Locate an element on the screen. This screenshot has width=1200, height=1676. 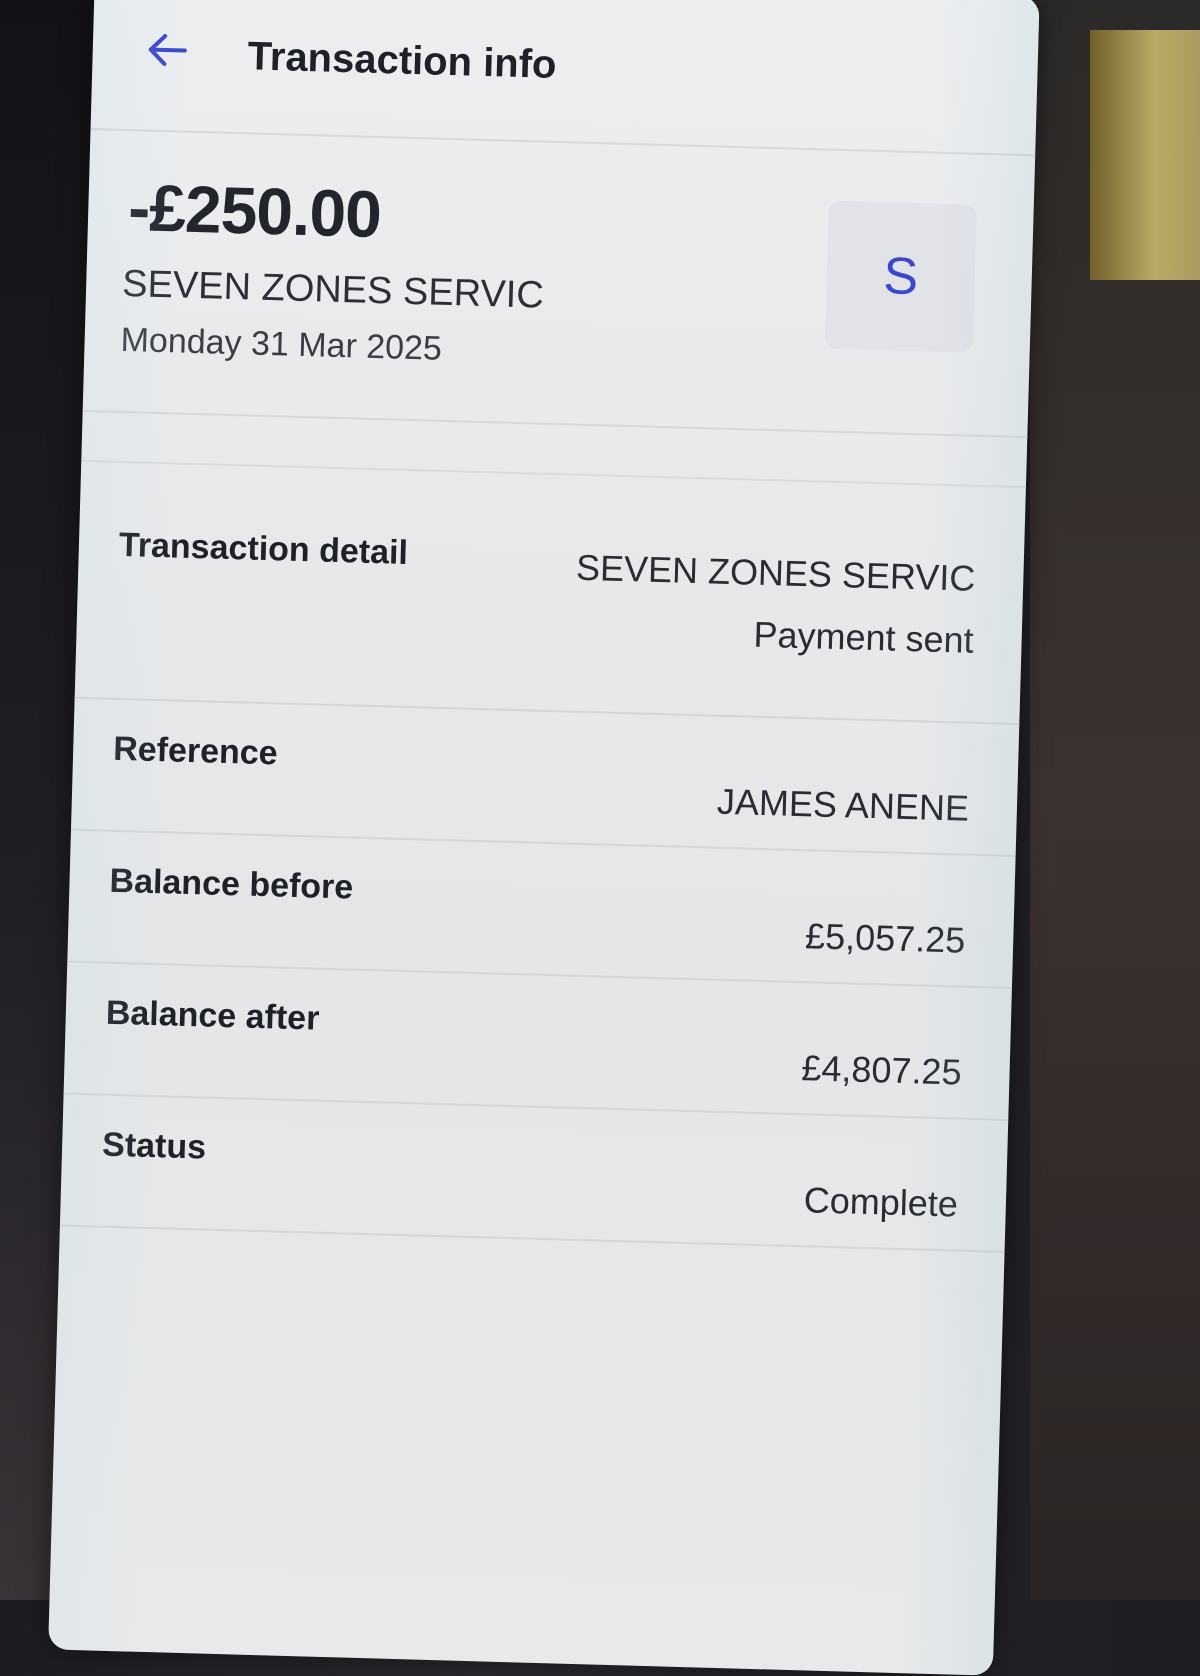
transaction-date: Monday 31 Mar 2025 is located at coordinates (281, 344).